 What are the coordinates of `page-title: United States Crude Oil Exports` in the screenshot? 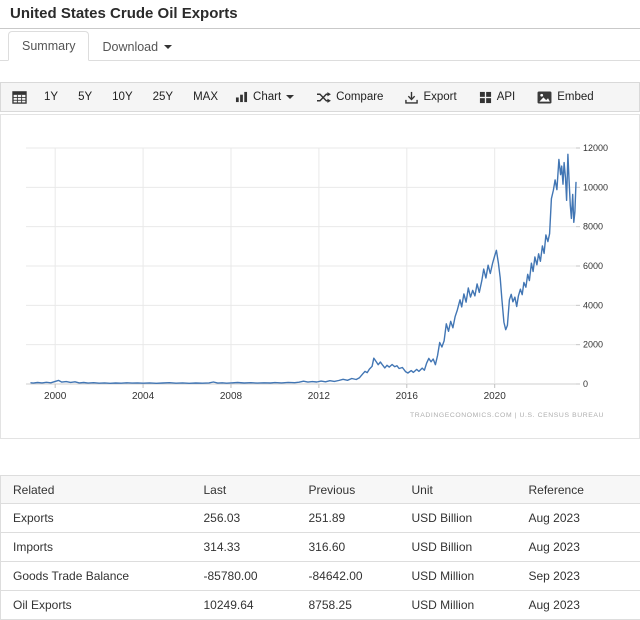 It's located at (320, 13).